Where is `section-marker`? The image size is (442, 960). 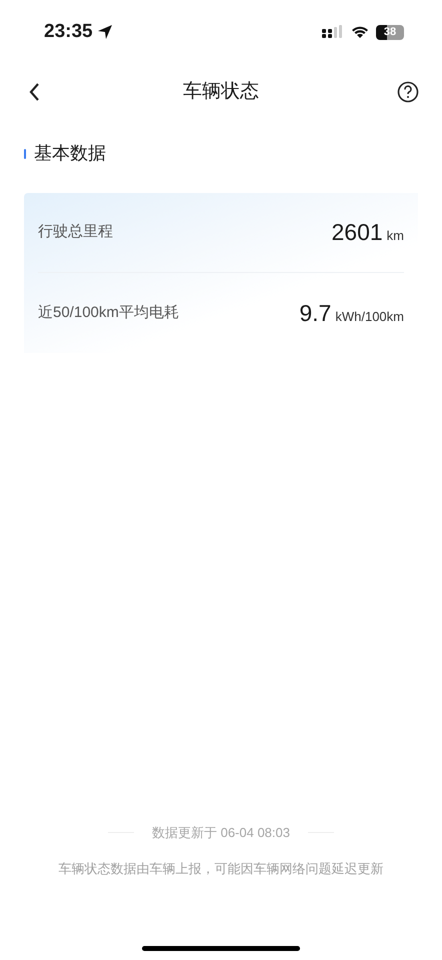 section-marker is located at coordinates (25, 153).